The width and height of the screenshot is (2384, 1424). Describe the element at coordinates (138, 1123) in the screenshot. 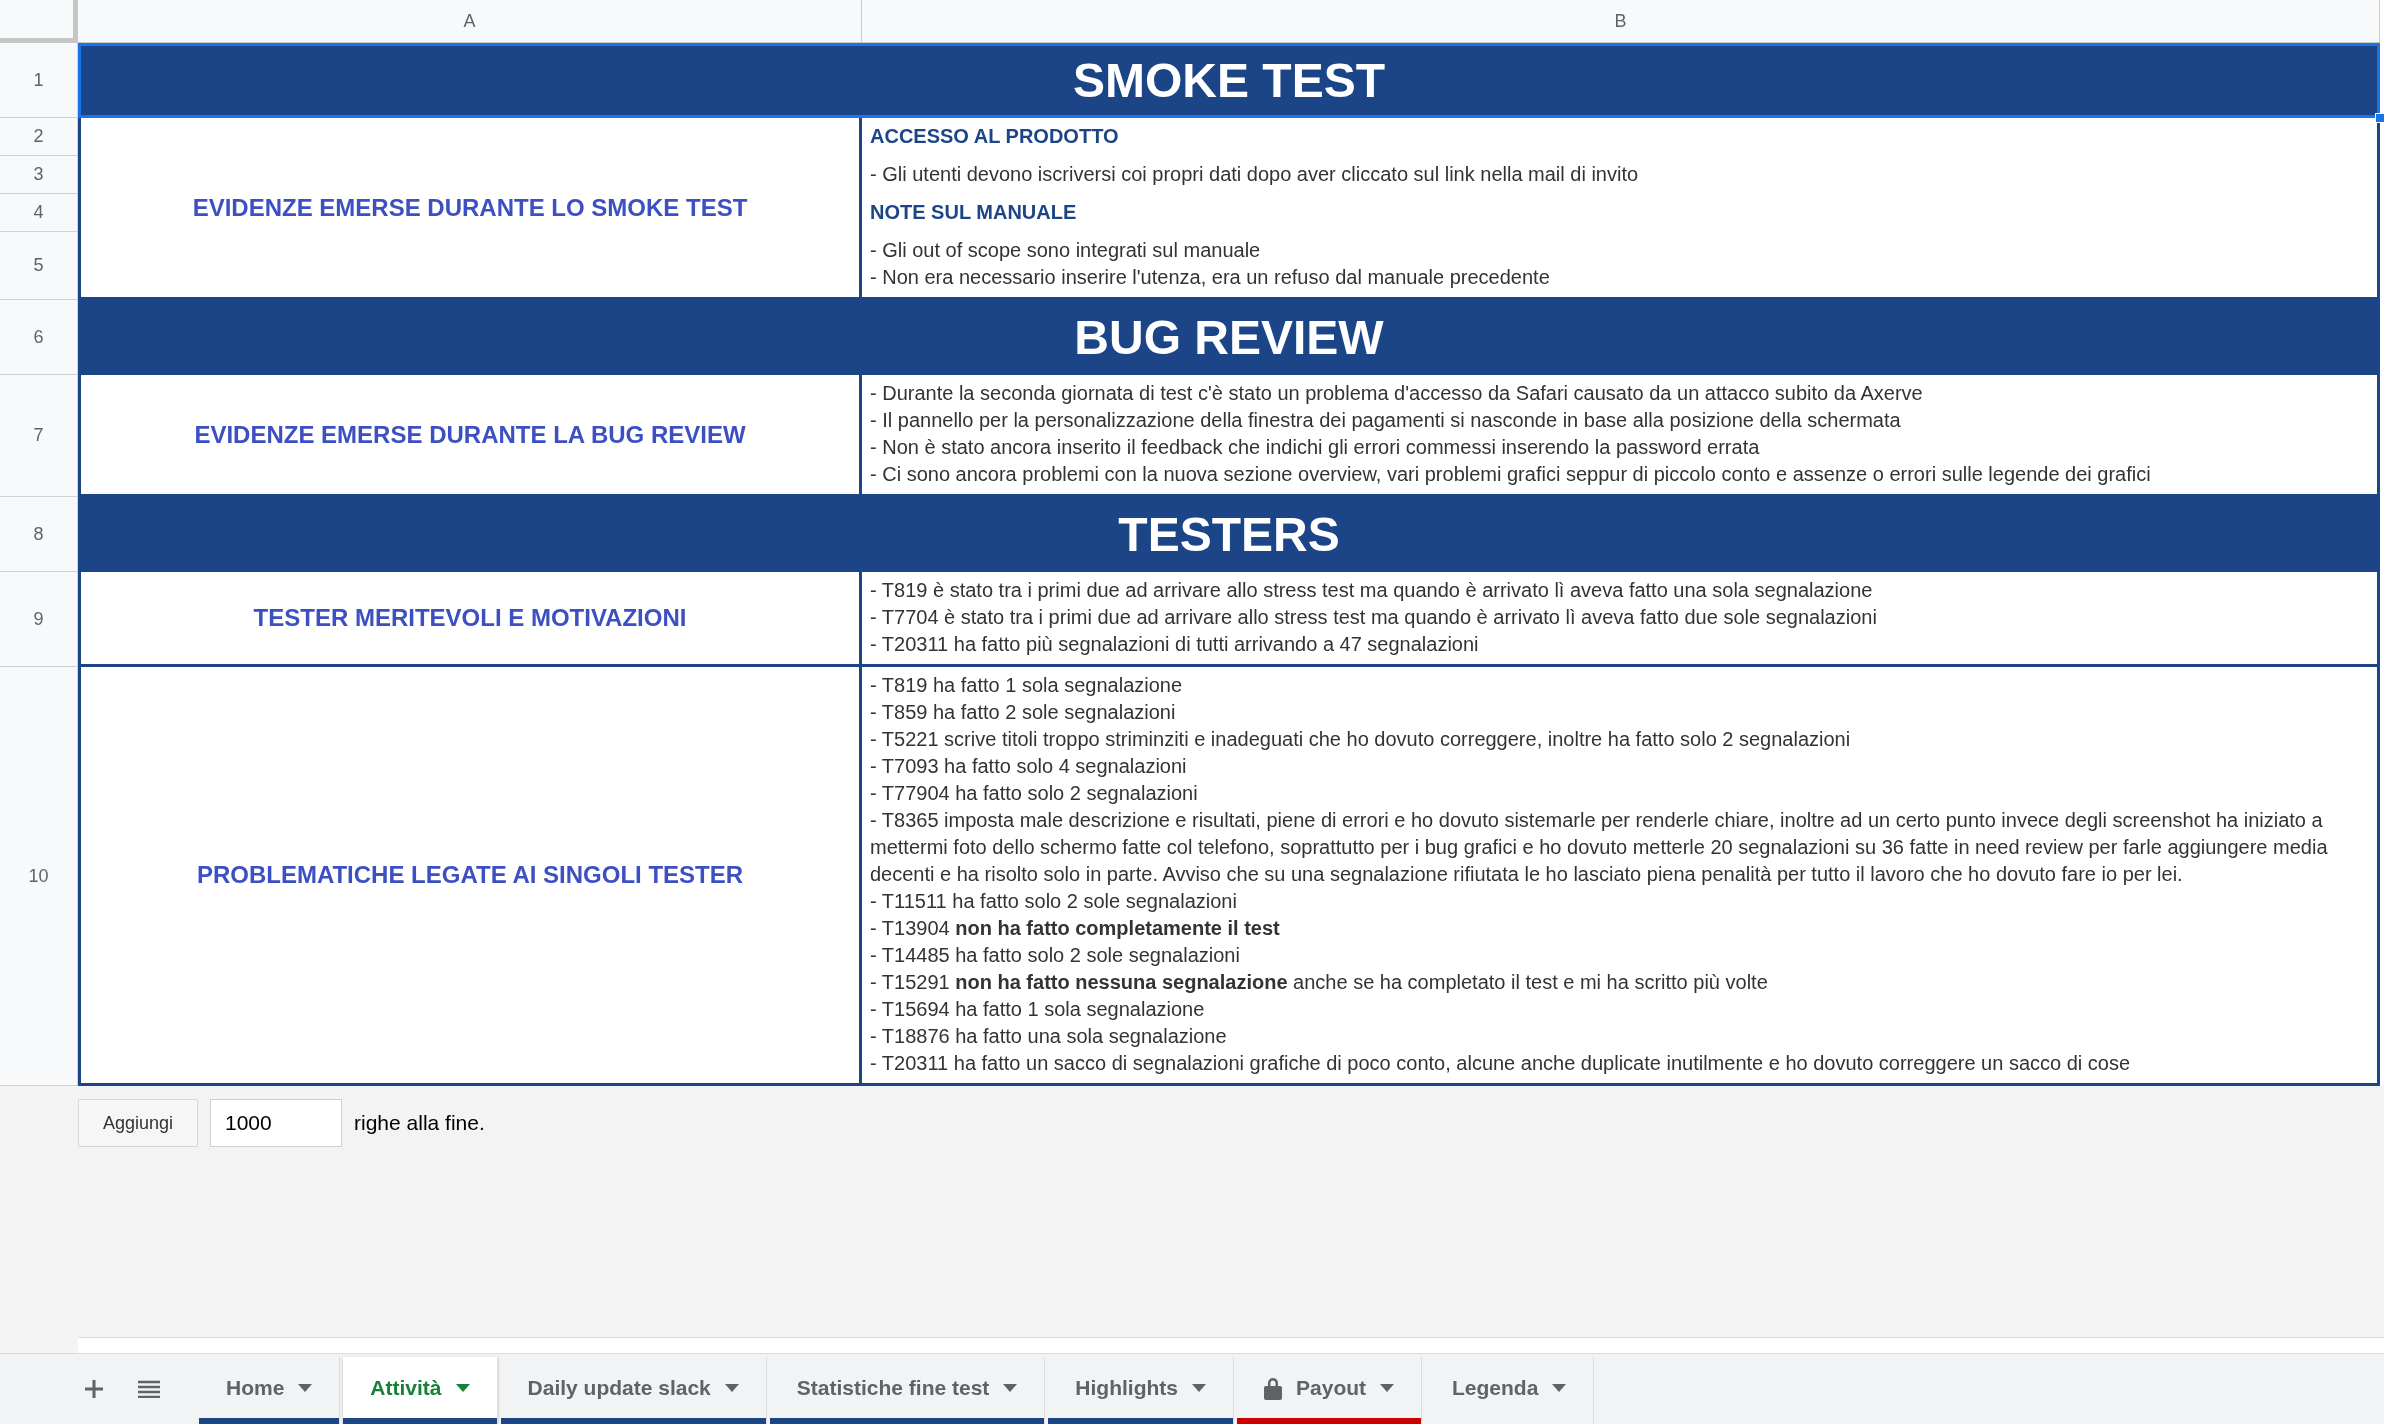

I see `add-rows-button: Aggiungi` at that location.